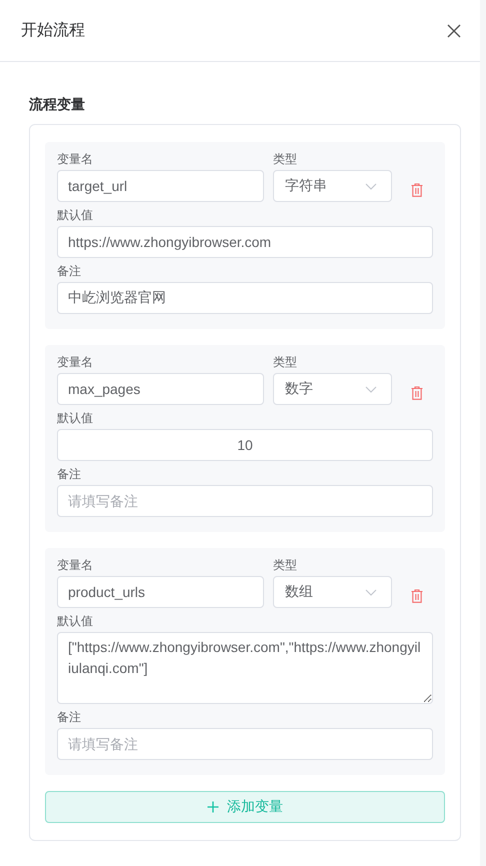 The width and height of the screenshot is (486, 866). I want to click on dialog-title: 开始流程, so click(53, 30).